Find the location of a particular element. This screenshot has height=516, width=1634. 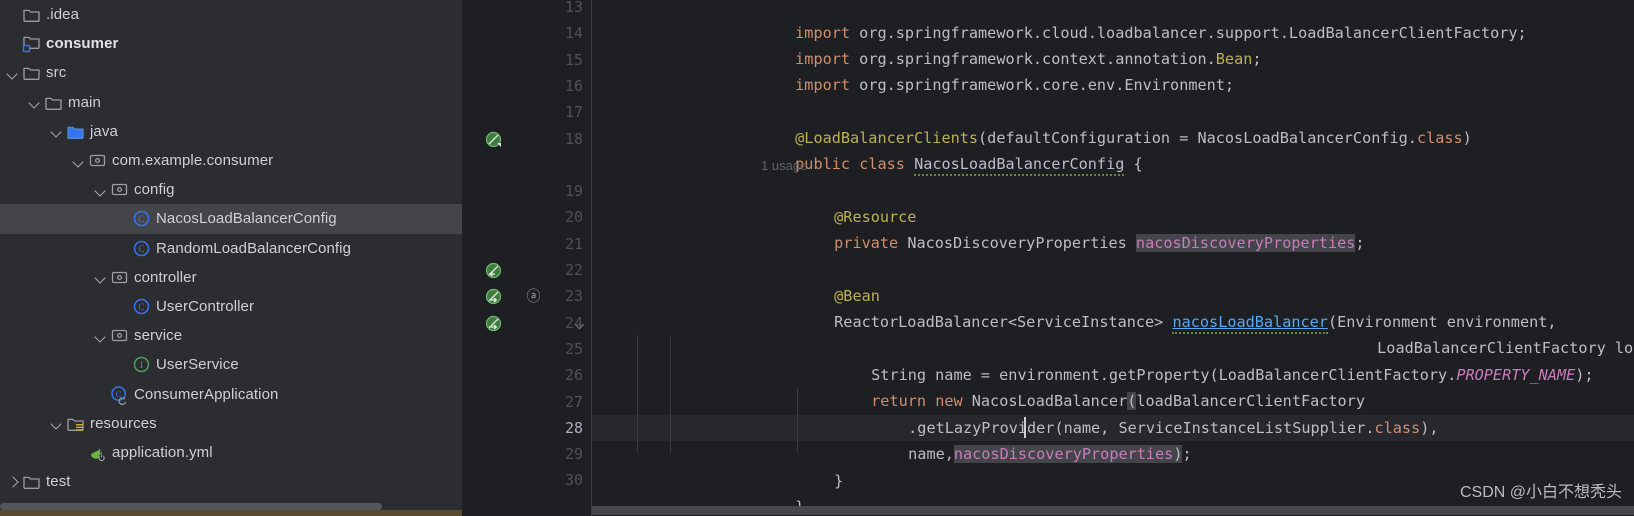

line-number: 21 is located at coordinates (527, 244).